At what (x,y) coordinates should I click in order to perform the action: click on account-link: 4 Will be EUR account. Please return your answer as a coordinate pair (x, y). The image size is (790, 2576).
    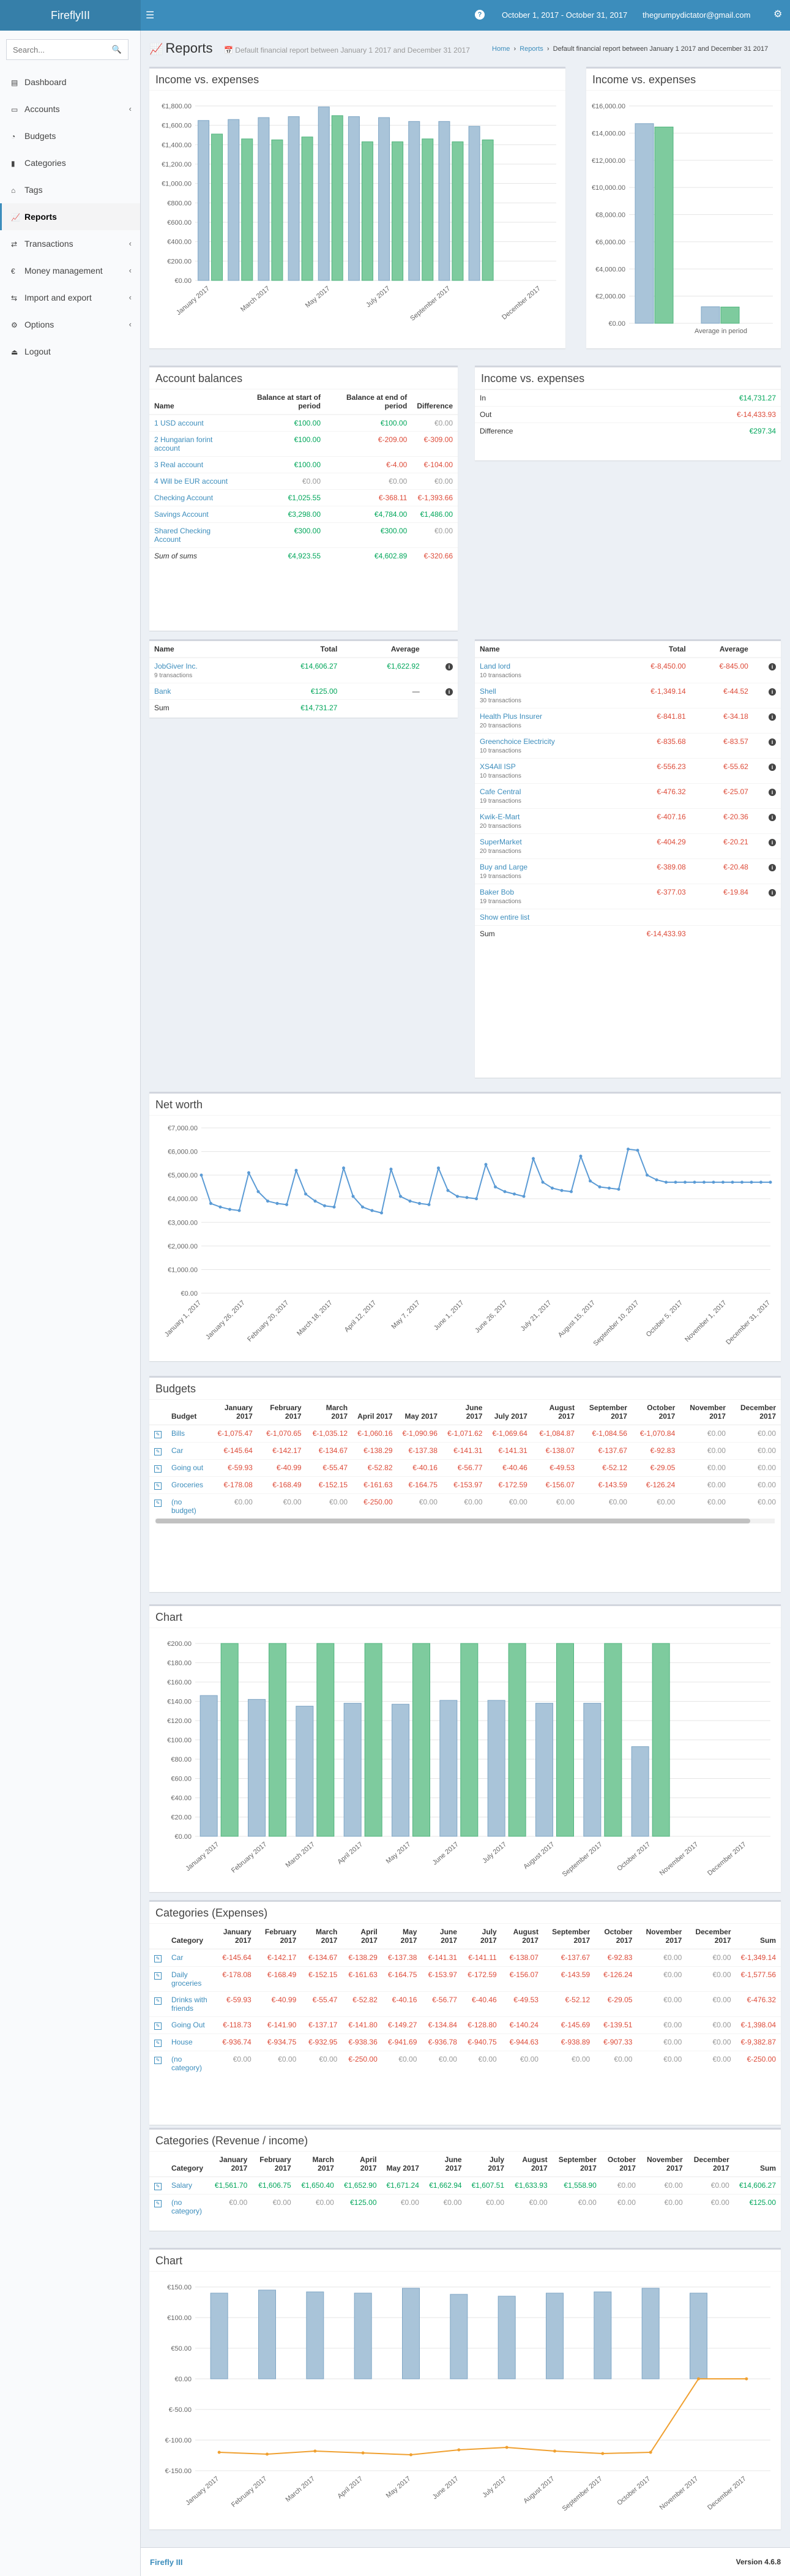
    Looking at the image, I should click on (191, 481).